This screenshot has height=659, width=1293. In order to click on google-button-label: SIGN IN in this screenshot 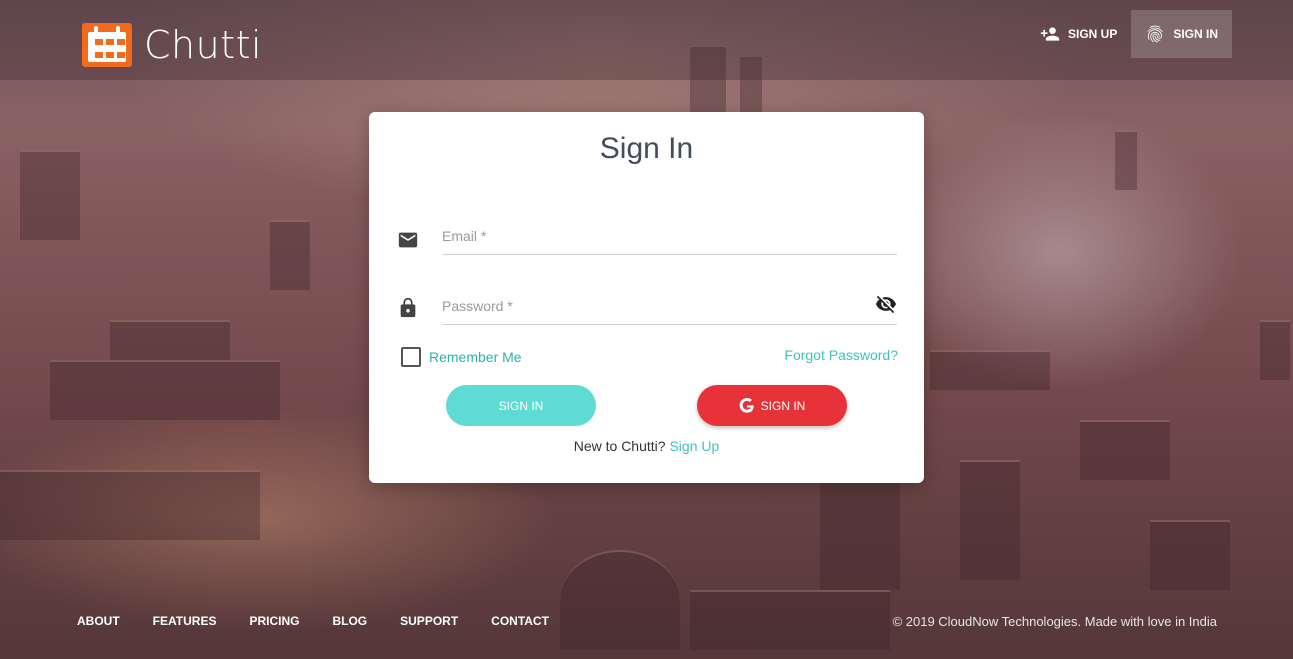, I will do `click(783, 405)`.